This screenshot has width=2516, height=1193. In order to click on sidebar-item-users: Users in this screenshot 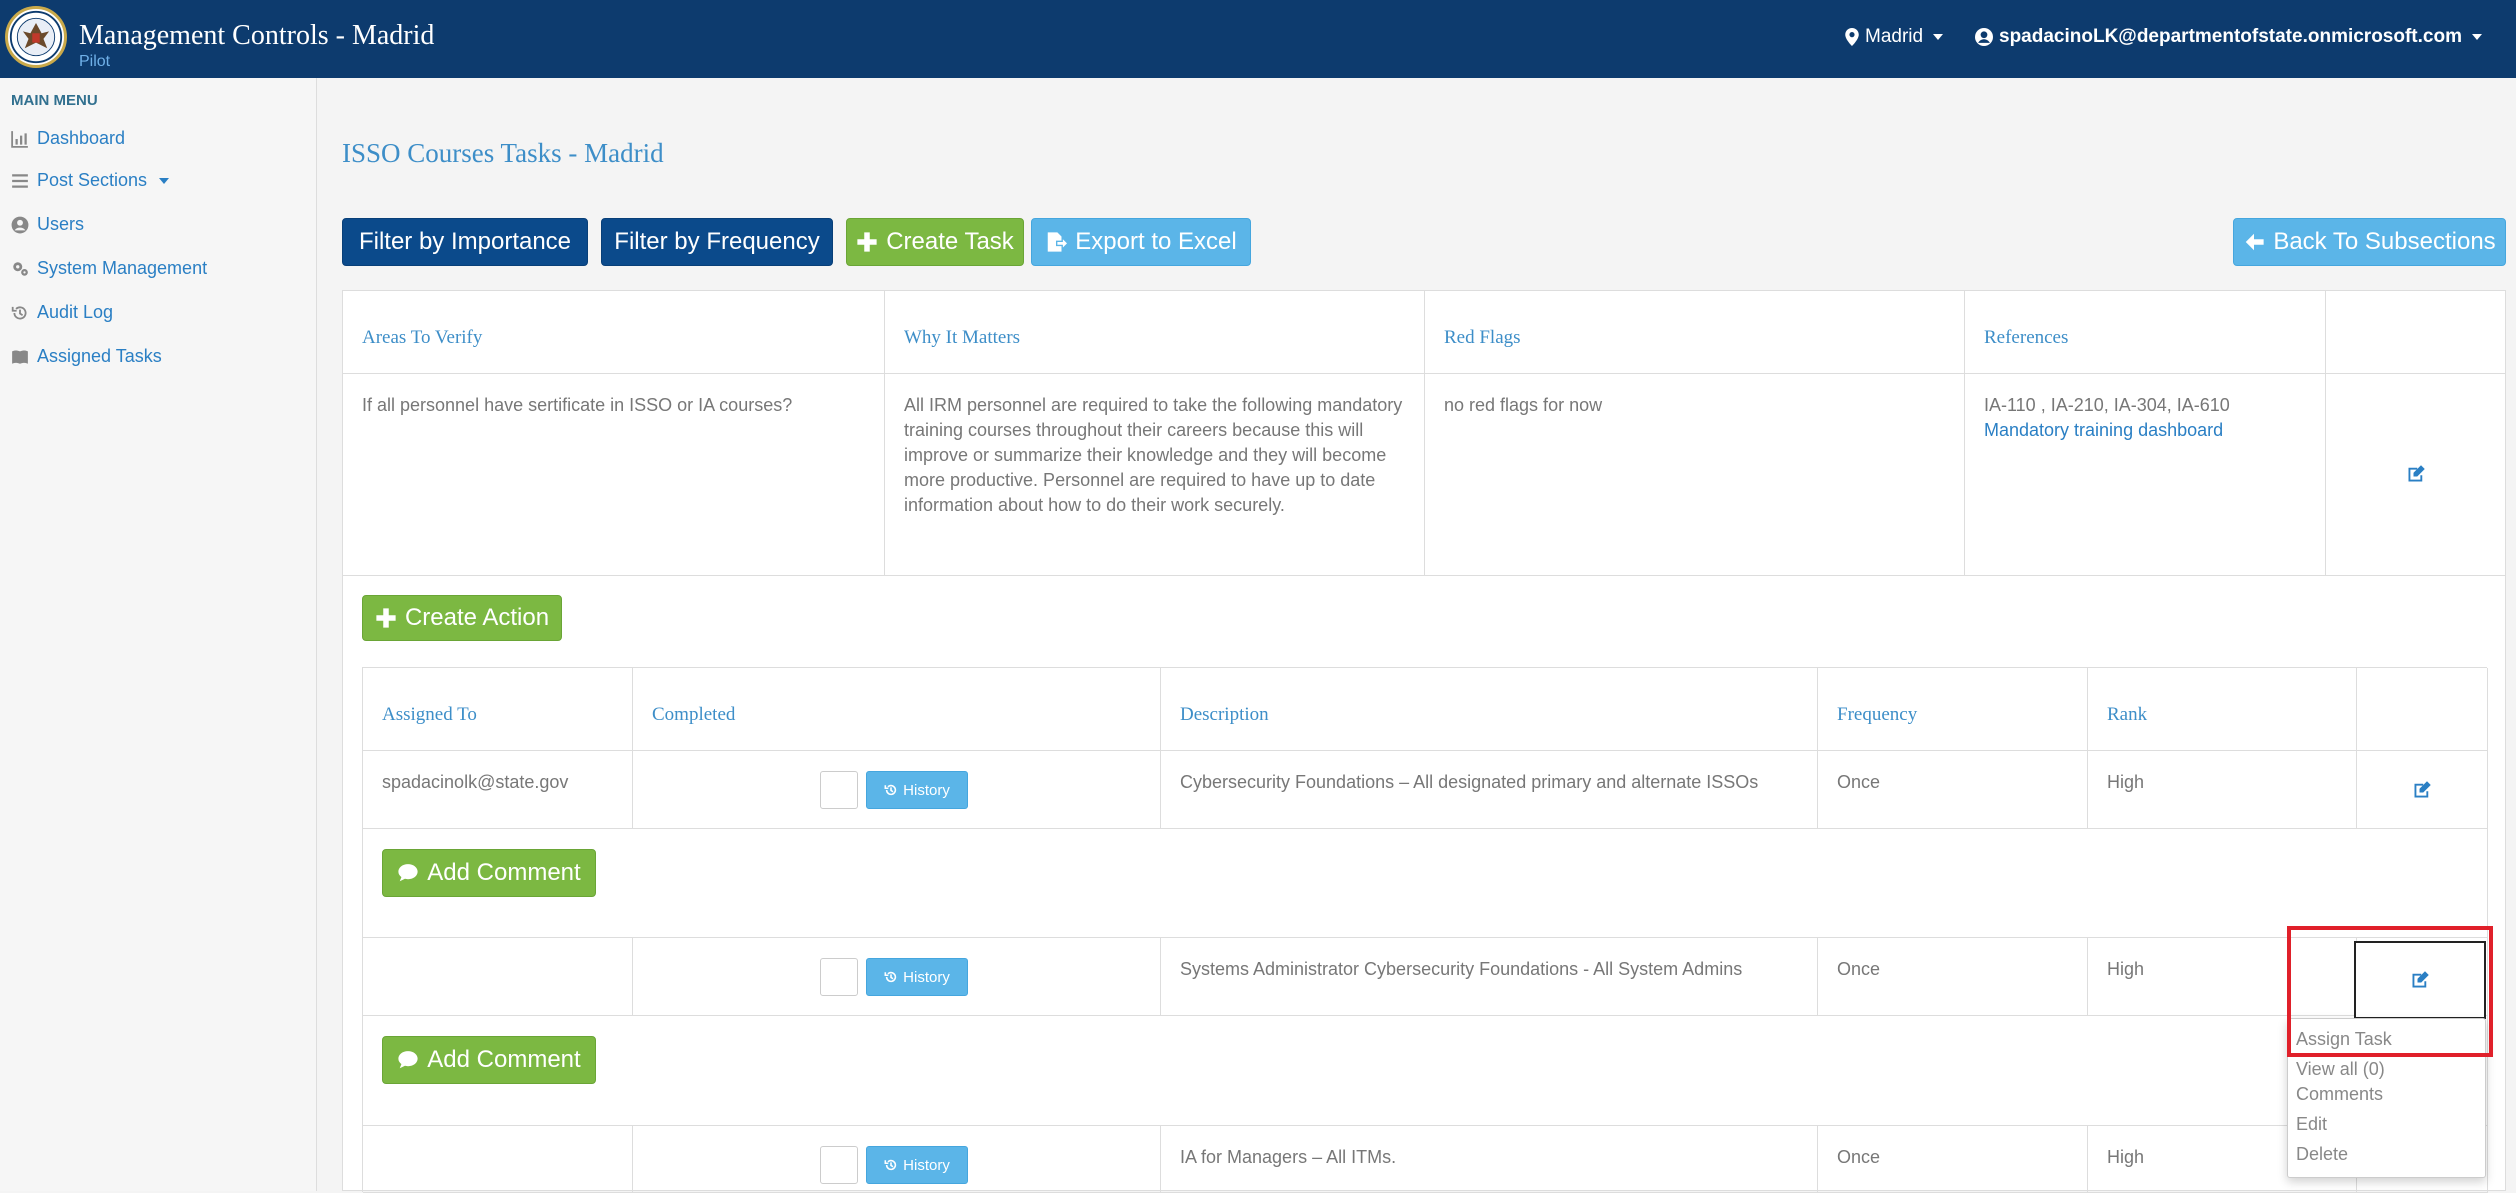, I will do `click(47, 224)`.